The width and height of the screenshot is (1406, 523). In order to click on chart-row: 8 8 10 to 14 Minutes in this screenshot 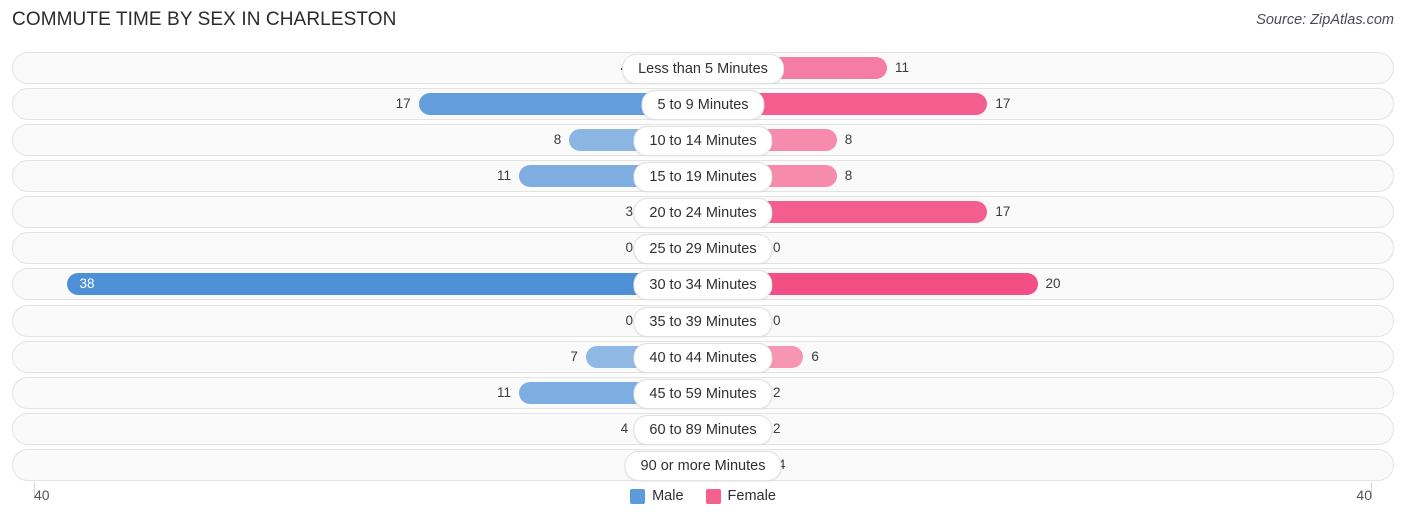, I will do `click(703, 140)`.